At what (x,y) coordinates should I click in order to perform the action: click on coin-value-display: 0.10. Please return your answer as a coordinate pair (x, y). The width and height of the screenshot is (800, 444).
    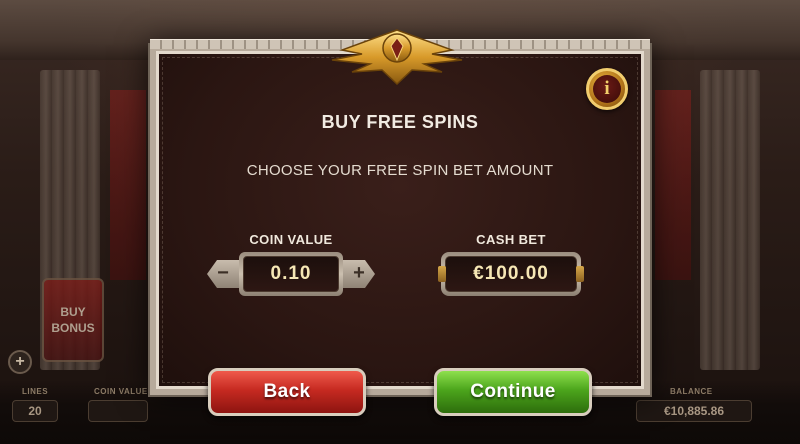
    Looking at the image, I should click on (291, 274).